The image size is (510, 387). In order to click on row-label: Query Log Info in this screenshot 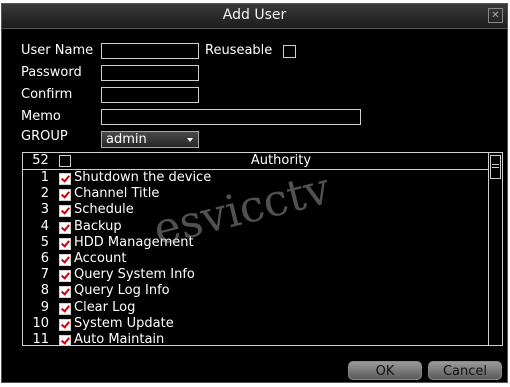, I will do `click(122, 291)`.